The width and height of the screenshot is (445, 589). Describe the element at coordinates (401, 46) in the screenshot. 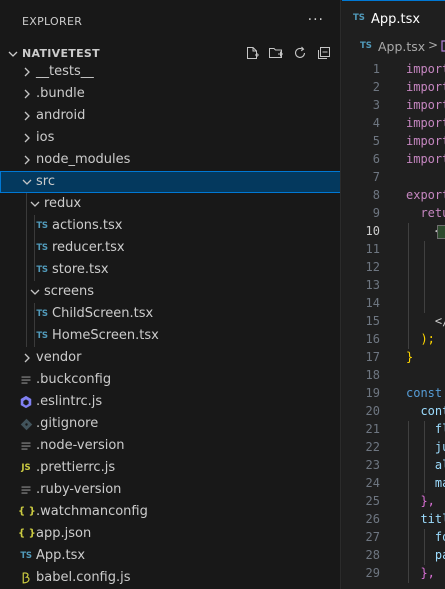

I see `breadcrumb-file: App.tsx` at that location.